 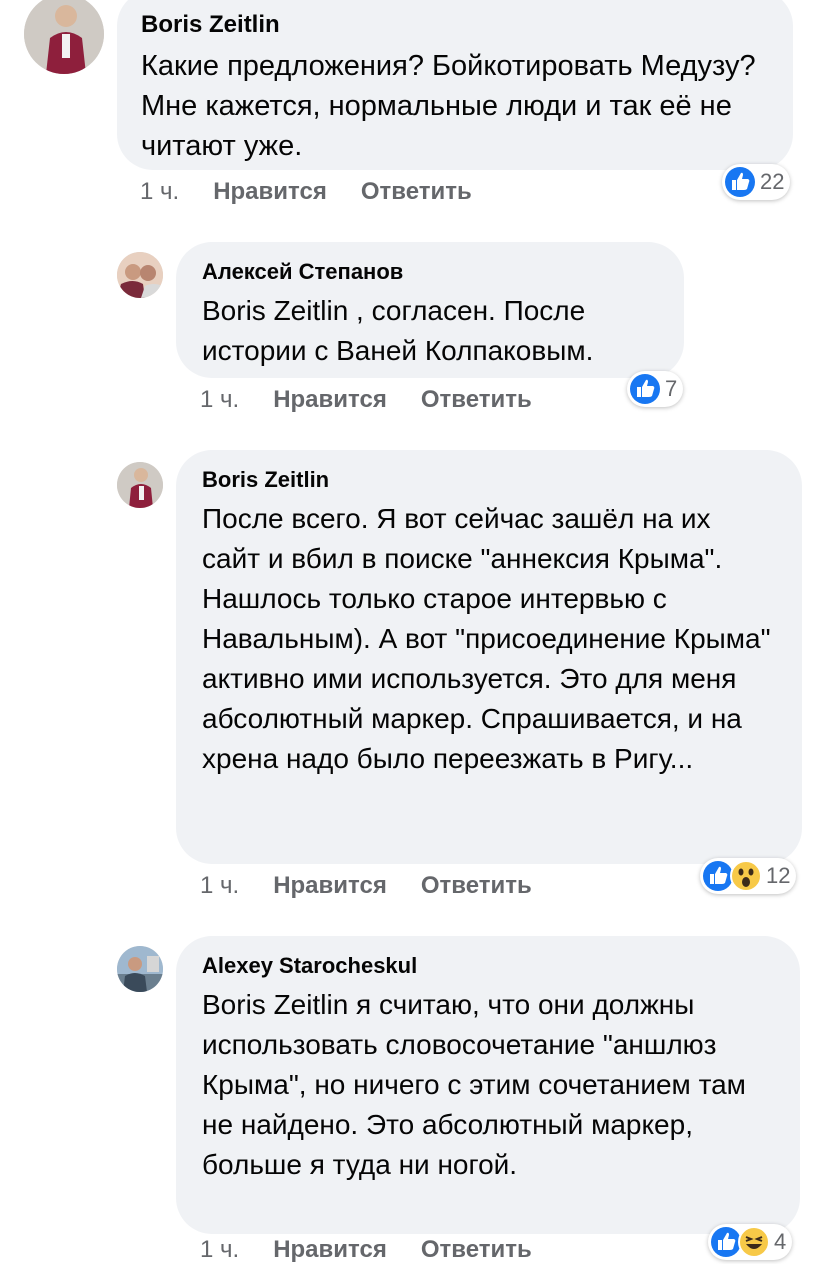 I want to click on reaction-count: 12, so click(x=778, y=875).